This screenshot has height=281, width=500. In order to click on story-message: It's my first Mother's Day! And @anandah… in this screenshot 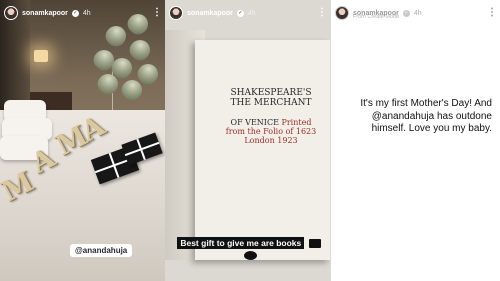, I will do `click(426, 116)`.